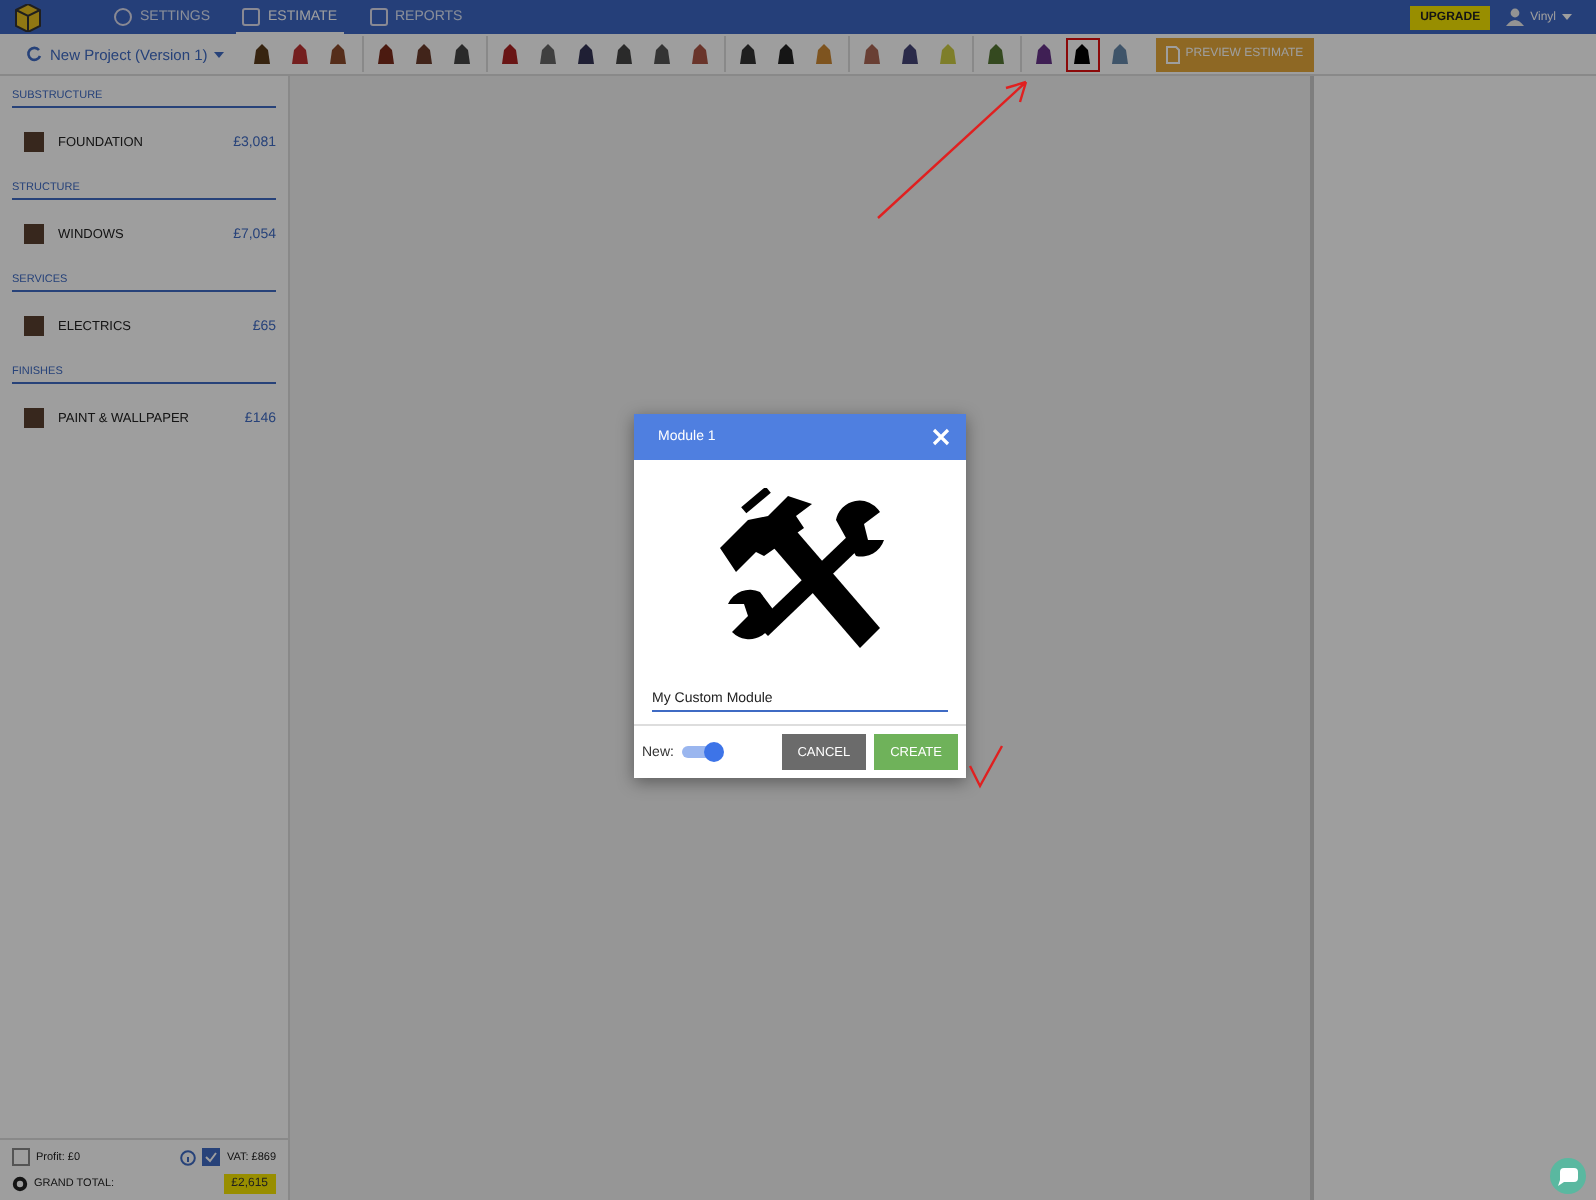 The height and width of the screenshot is (1200, 1596). Describe the element at coordinates (28, 17) in the screenshot. I see `cube-logo-icon` at that location.